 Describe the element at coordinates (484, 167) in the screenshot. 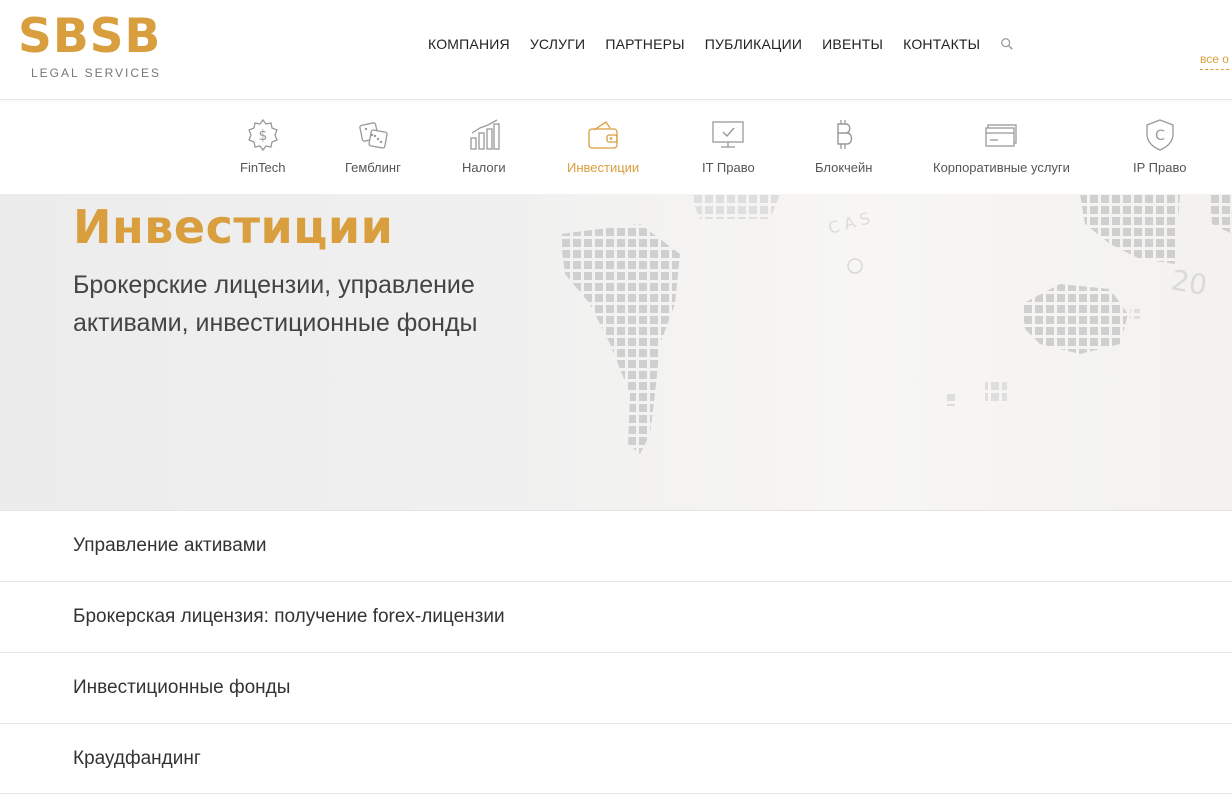

I see `category-label: Налоги` at that location.